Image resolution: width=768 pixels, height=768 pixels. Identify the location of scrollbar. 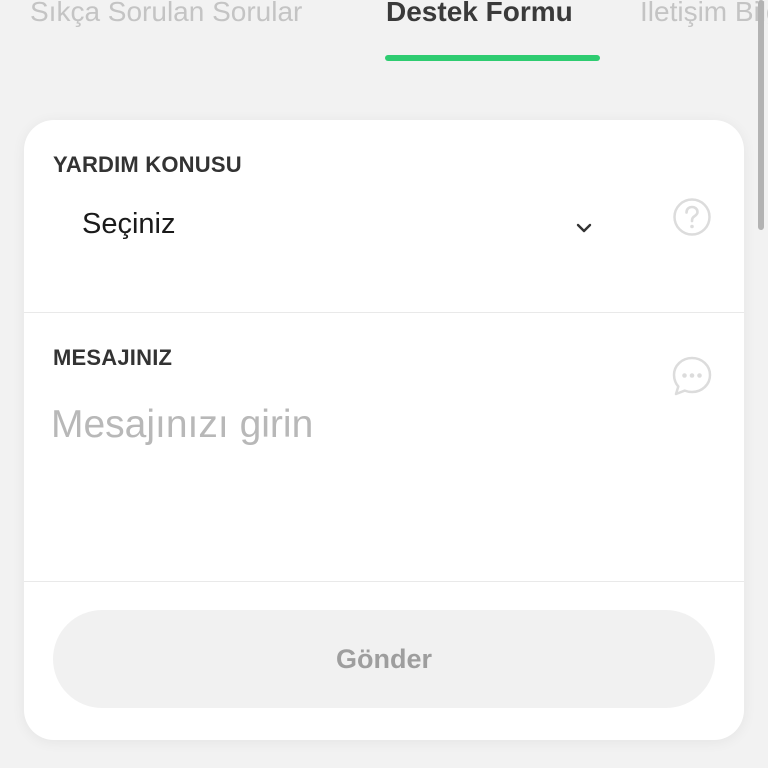
(761, 115).